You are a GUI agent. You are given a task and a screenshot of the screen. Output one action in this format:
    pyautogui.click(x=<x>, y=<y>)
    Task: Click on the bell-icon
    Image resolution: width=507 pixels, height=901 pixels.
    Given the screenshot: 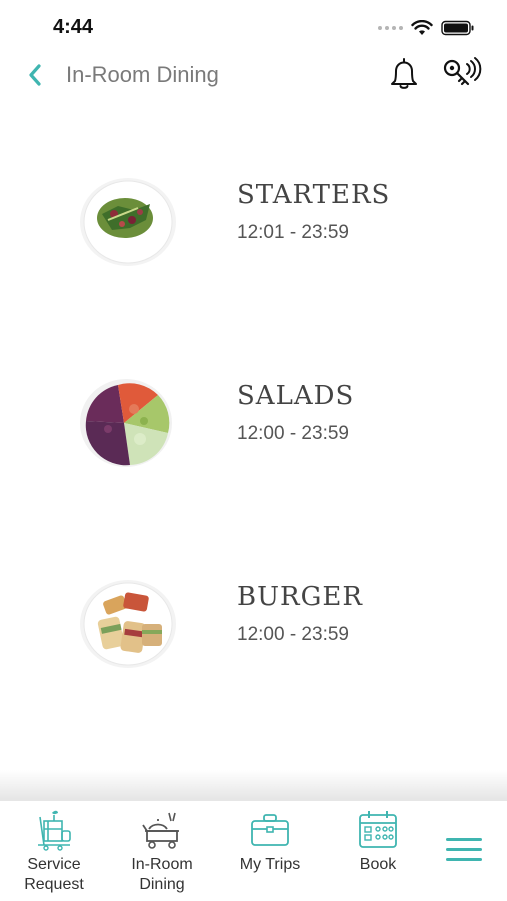 What is the action you would take?
    pyautogui.click(x=404, y=73)
    